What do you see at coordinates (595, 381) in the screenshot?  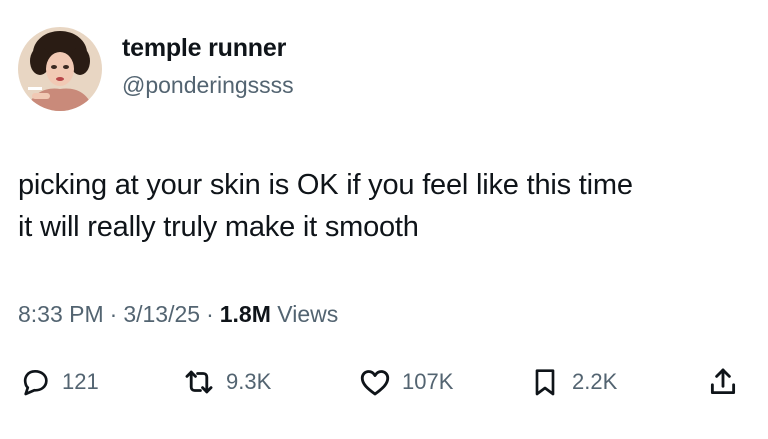 I see `bookmark-count: 2.2K` at bounding box center [595, 381].